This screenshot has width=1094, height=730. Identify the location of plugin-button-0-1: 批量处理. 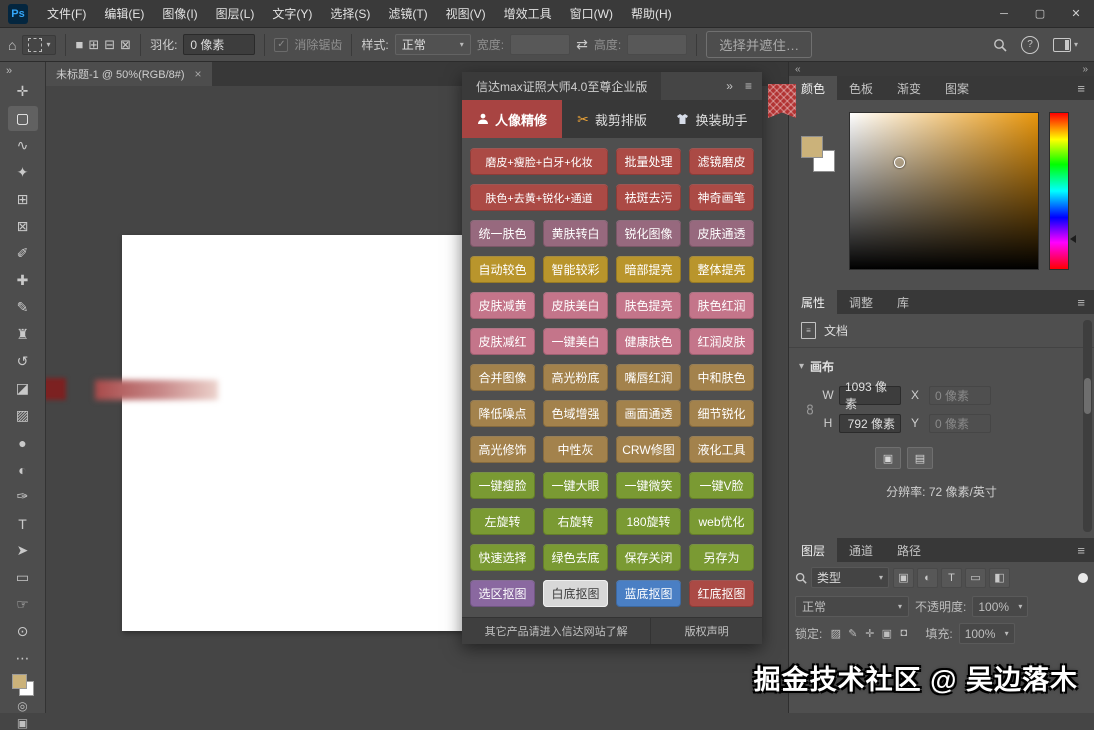
(648, 161).